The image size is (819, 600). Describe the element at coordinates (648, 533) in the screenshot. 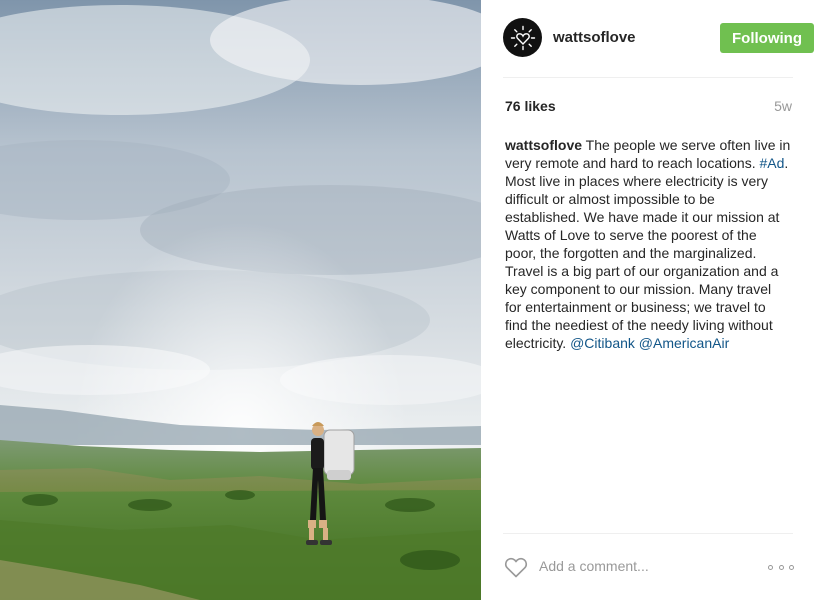

I see `comment-divider` at that location.